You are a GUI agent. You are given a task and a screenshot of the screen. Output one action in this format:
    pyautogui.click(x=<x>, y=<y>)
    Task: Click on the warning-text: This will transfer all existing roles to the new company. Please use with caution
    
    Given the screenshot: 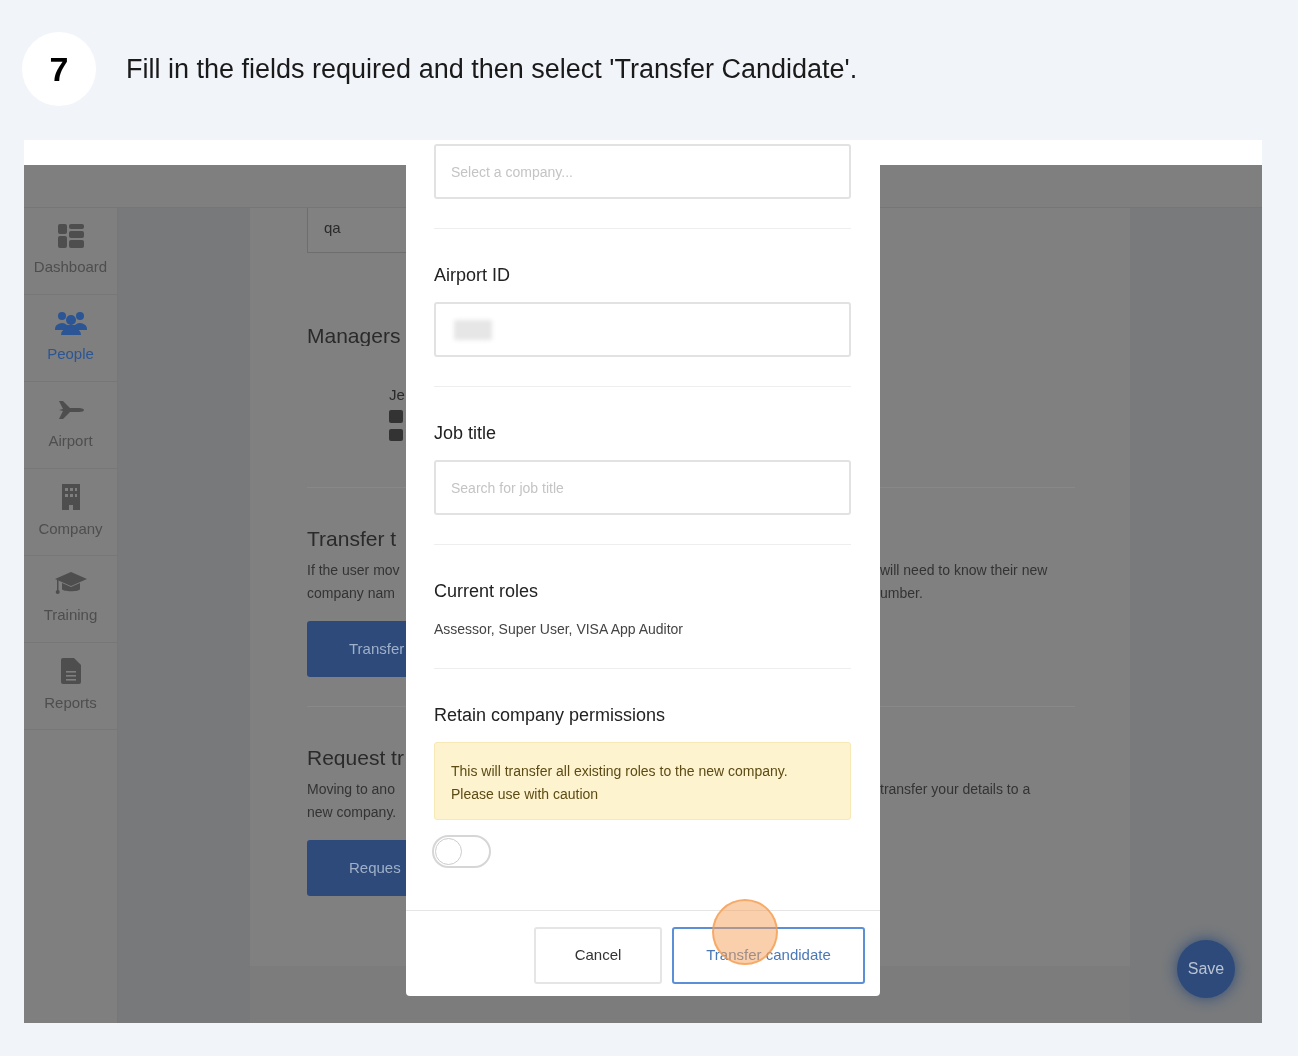 What is the action you would take?
    pyautogui.click(x=642, y=781)
    